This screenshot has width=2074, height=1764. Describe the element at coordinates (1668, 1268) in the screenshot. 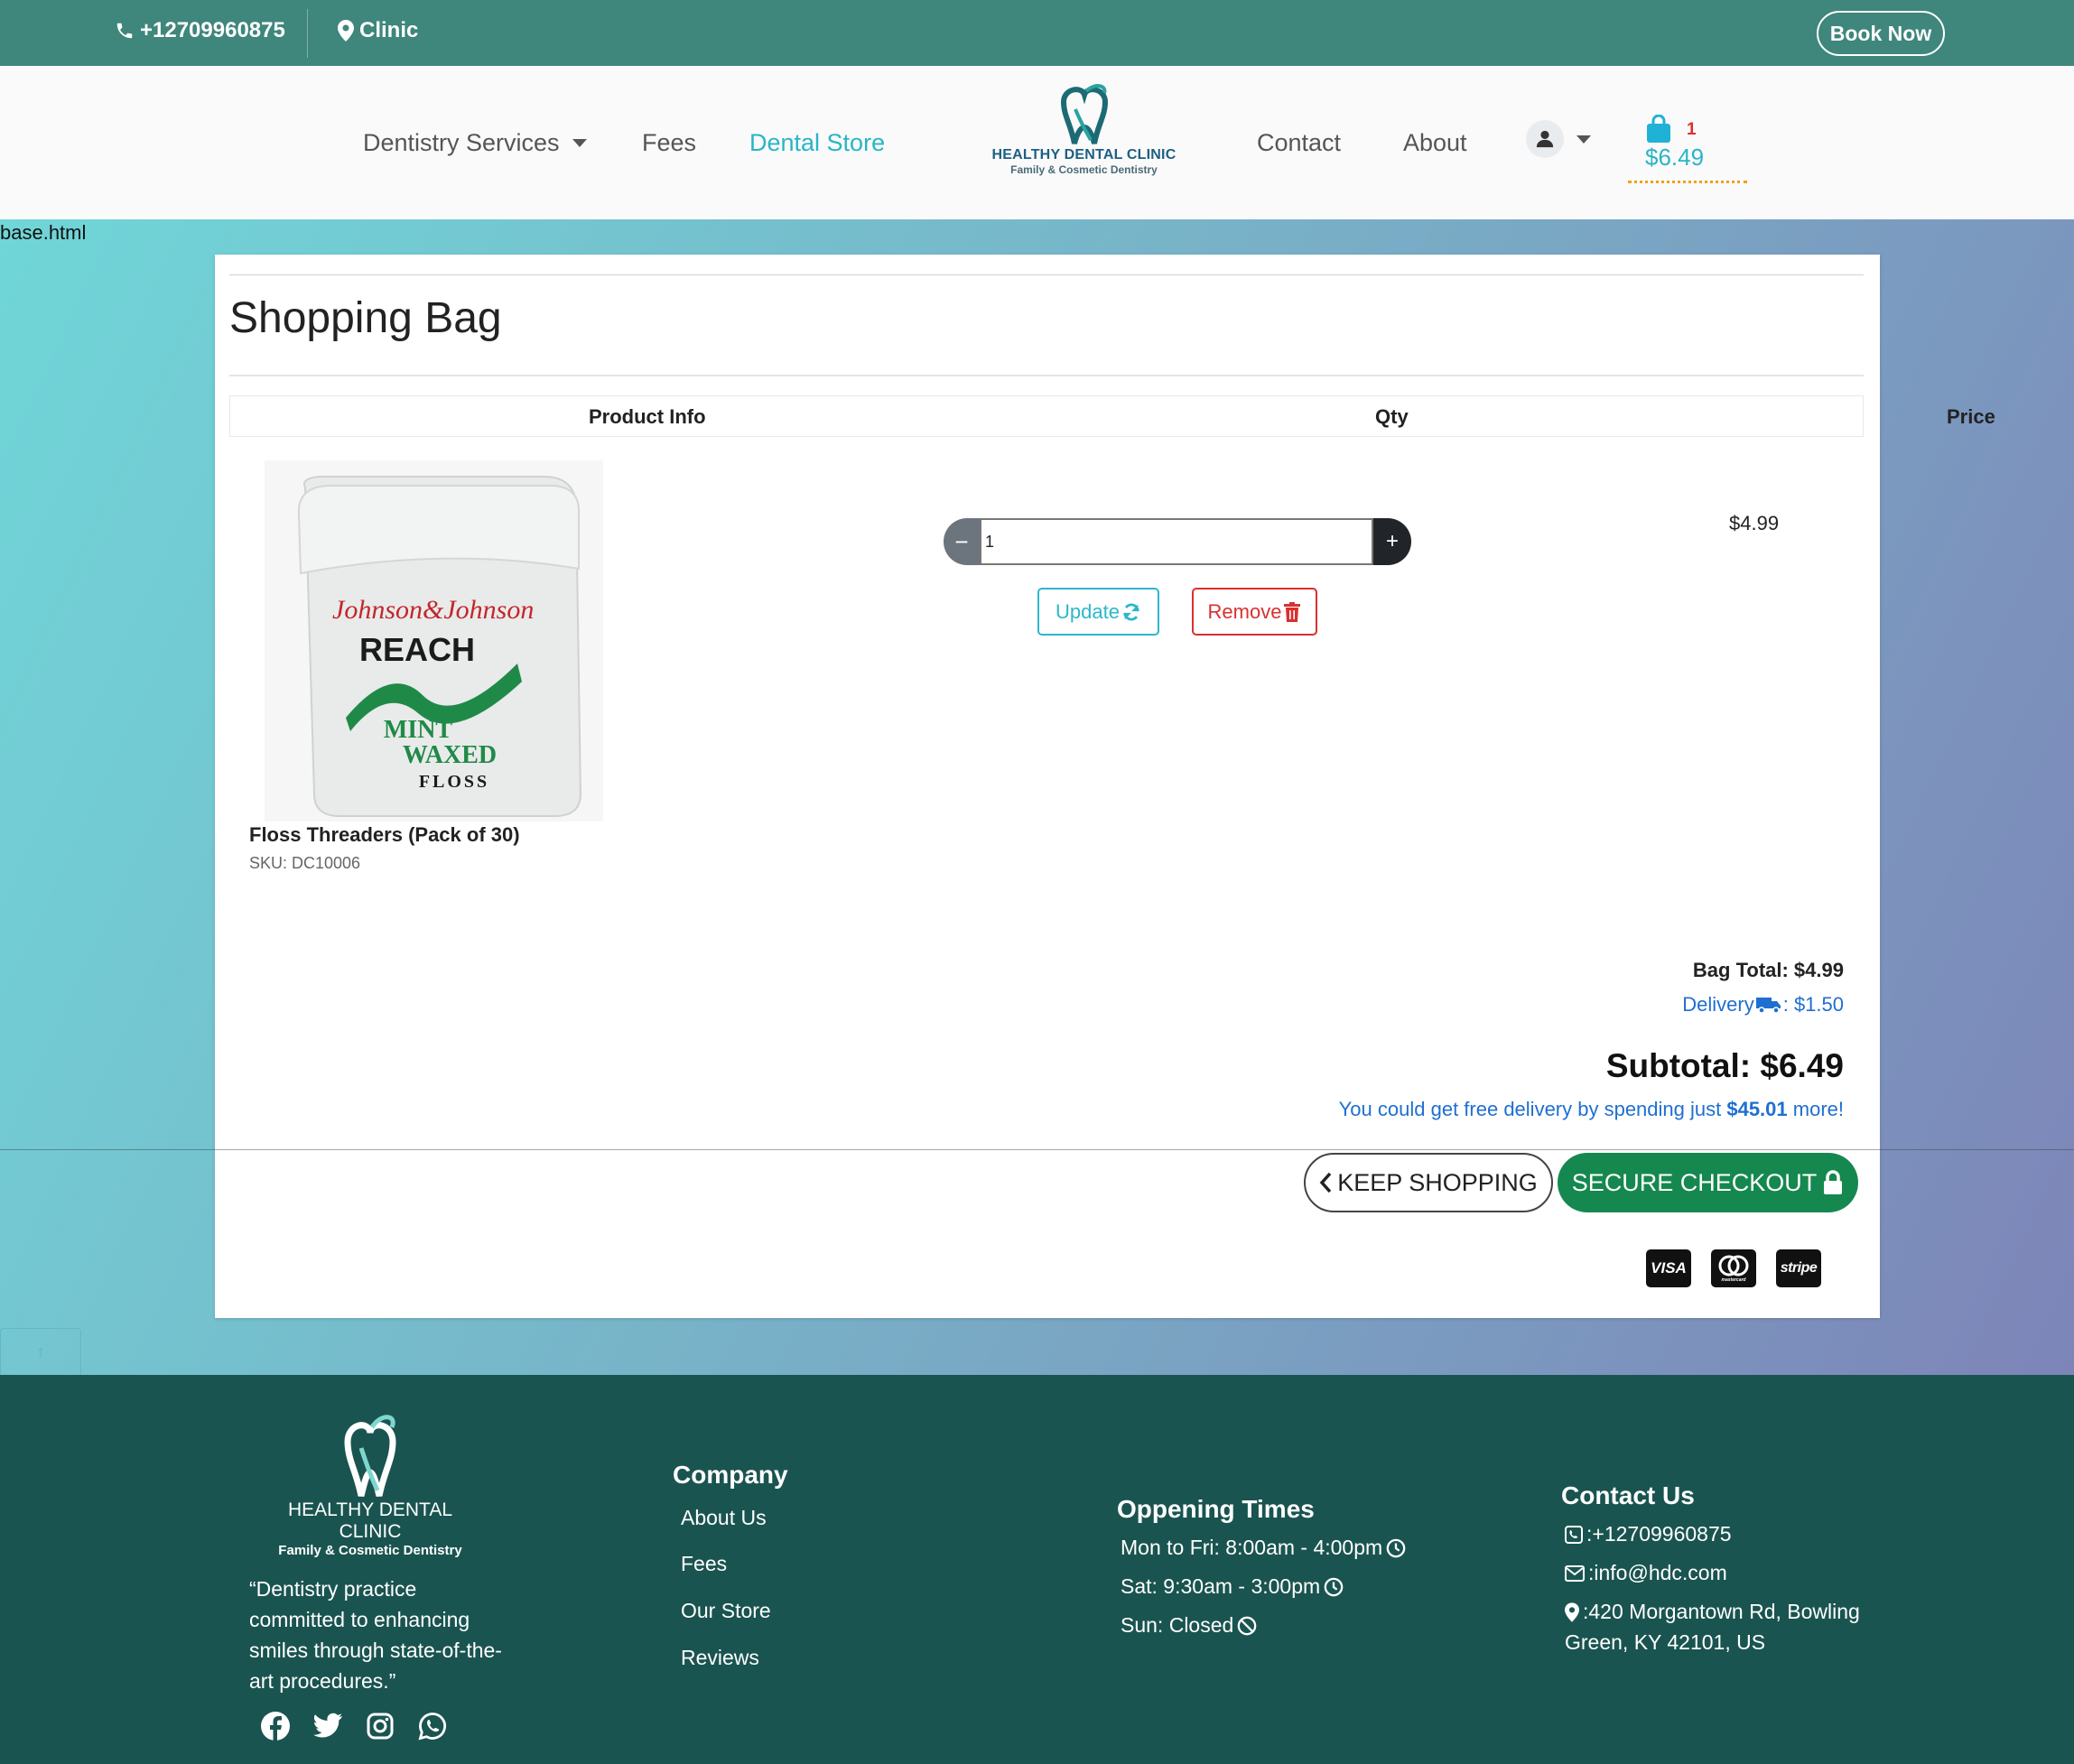

I see `visa-icon: VISA` at that location.